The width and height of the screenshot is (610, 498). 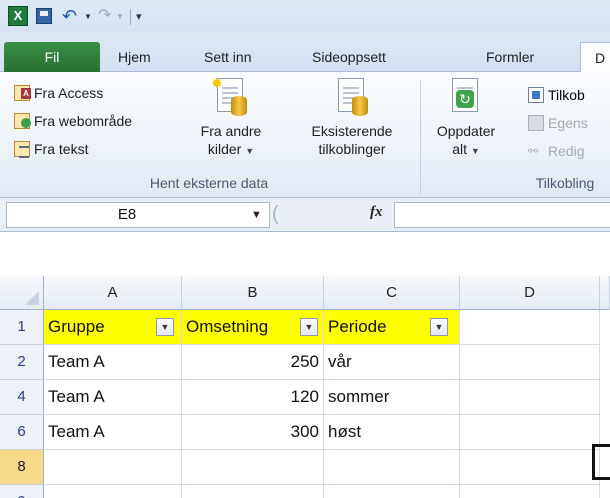 What do you see at coordinates (76, 326) in the screenshot?
I see `cell-value: Gruppe` at bounding box center [76, 326].